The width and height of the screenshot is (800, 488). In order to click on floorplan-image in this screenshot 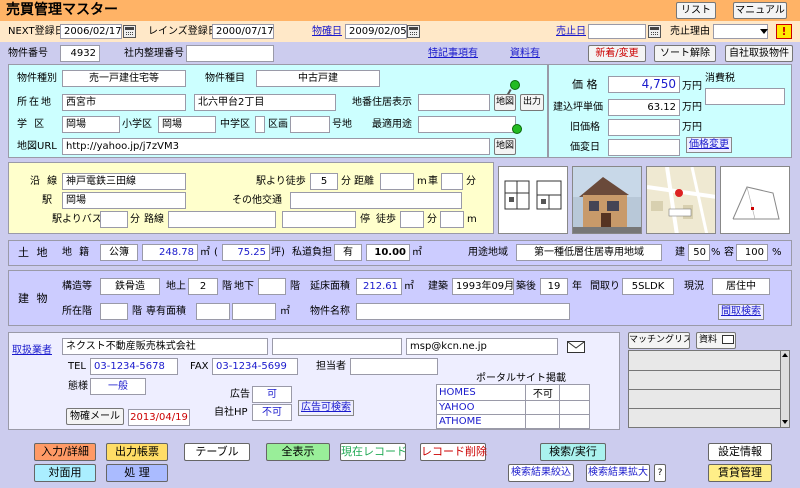, I will do `click(533, 200)`.